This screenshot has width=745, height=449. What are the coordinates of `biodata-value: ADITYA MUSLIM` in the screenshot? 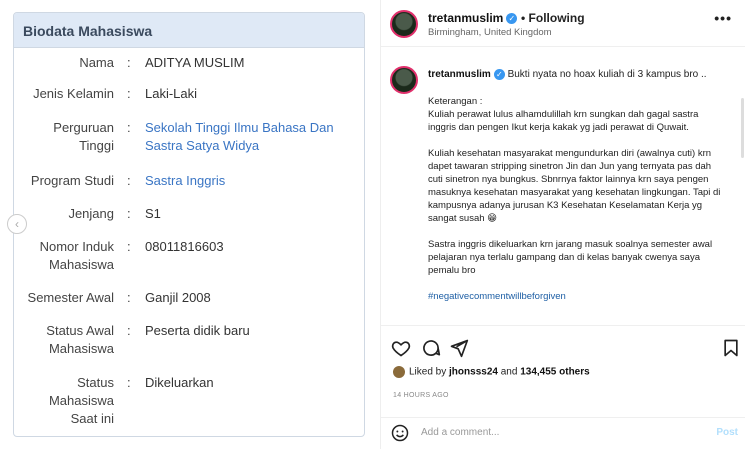 It's located at (195, 62).